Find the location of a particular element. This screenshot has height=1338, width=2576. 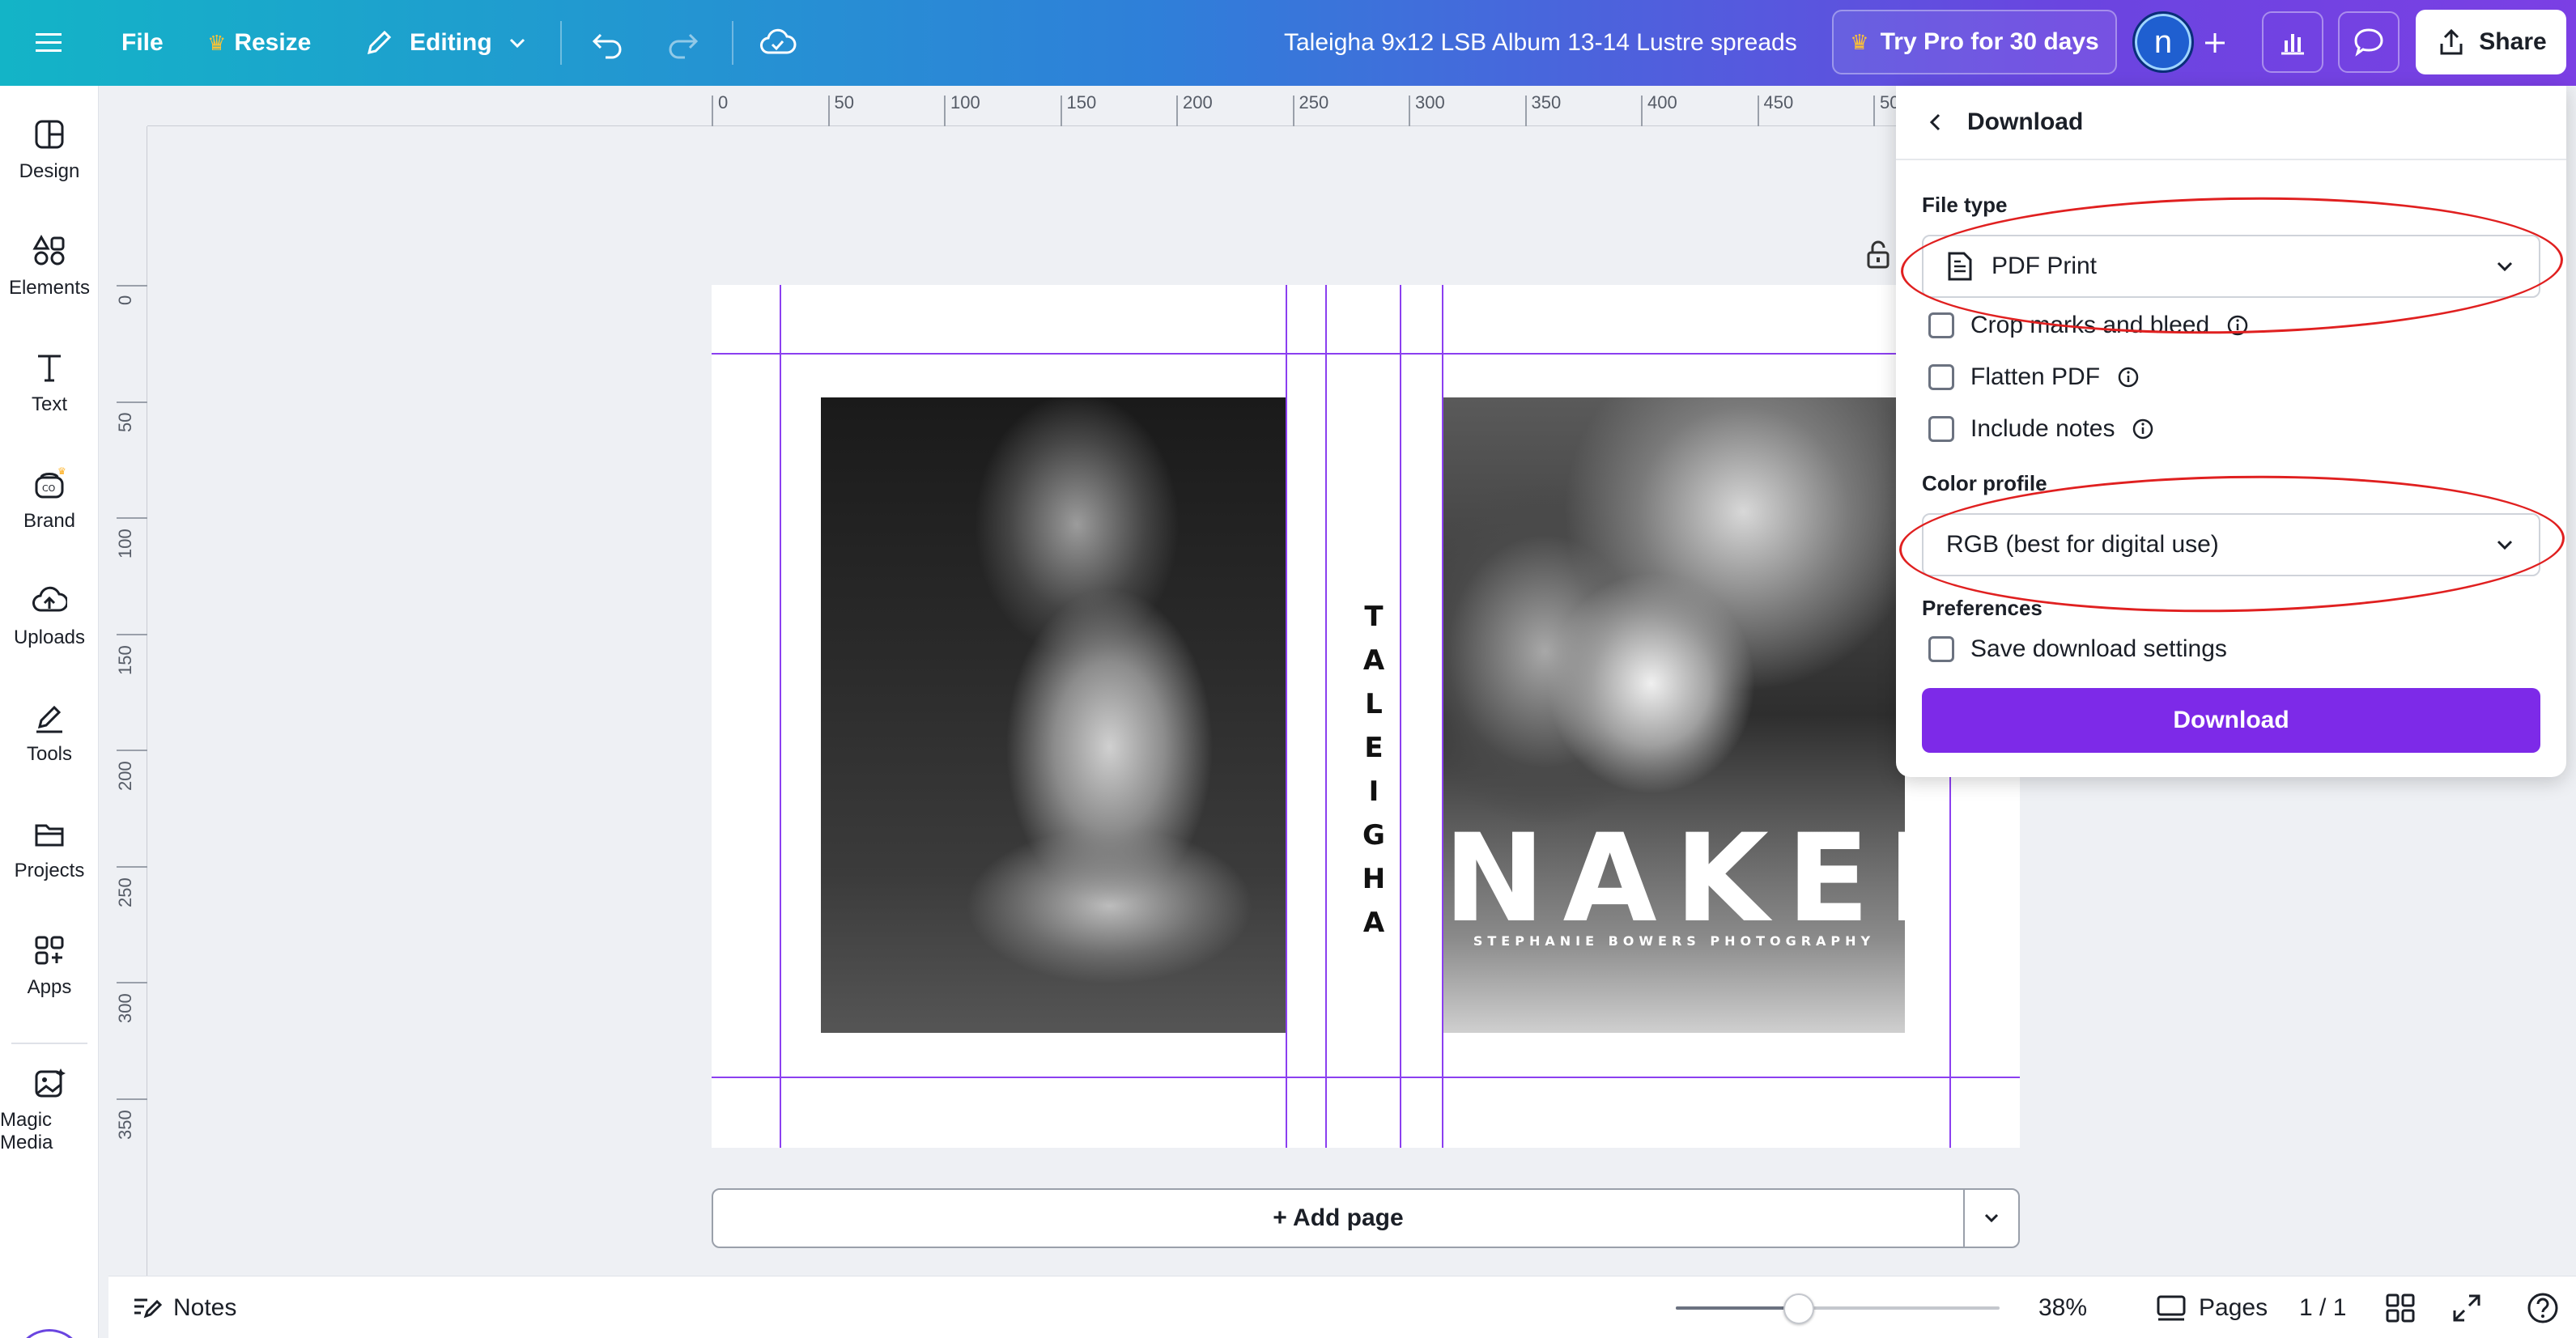

help-icon is located at coordinates (2543, 1308).